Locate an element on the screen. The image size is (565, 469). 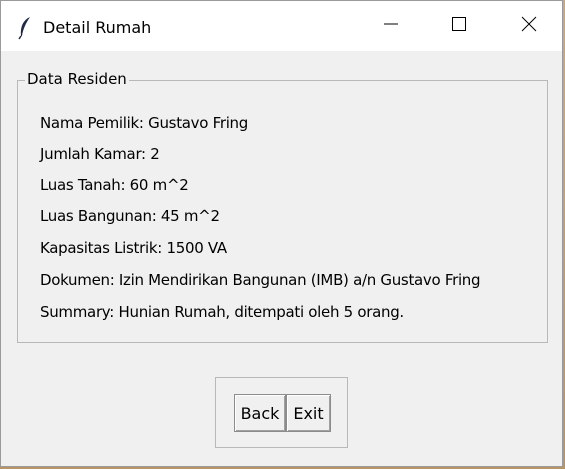
close-button is located at coordinates (529, 26).